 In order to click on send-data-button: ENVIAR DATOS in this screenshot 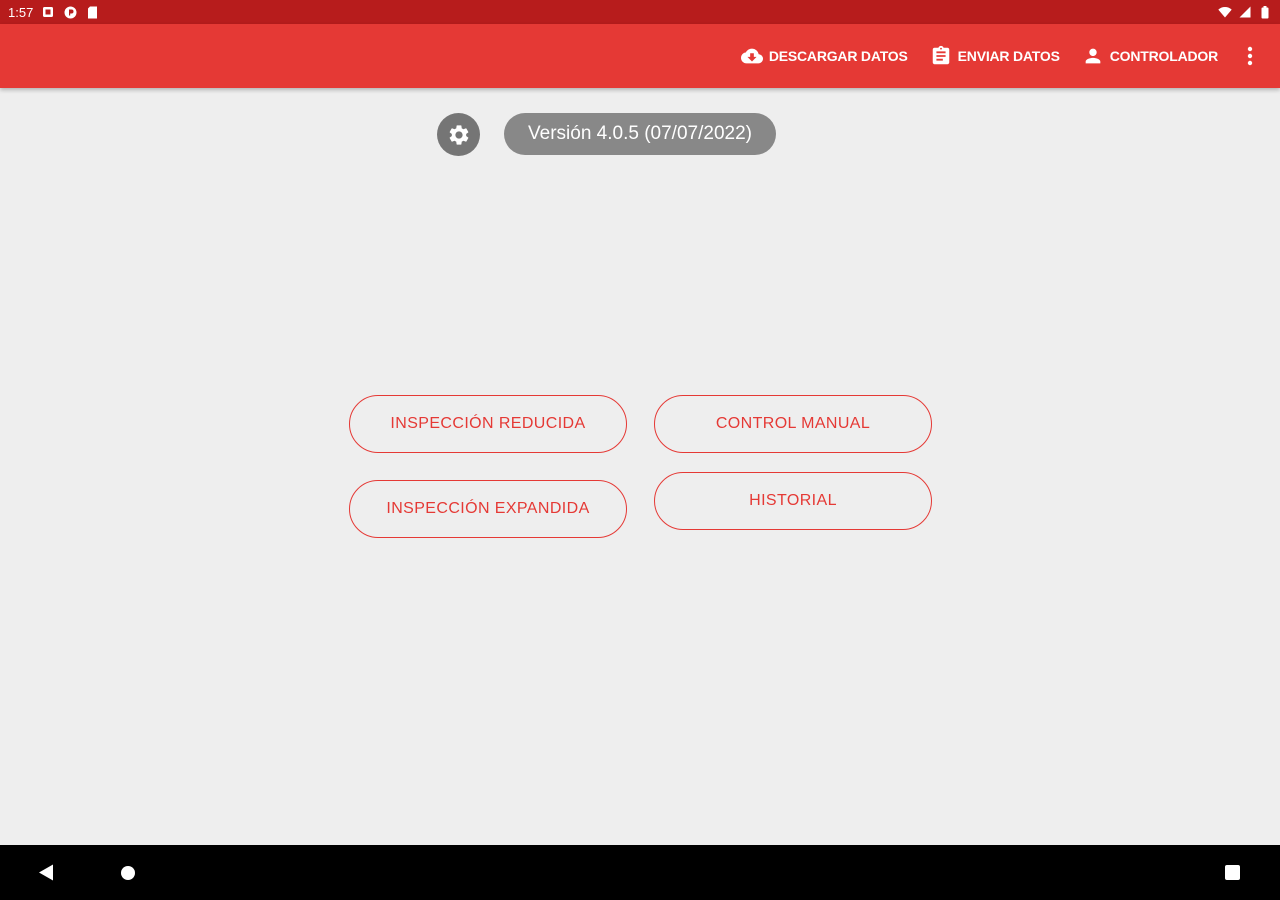, I will do `click(995, 56)`.